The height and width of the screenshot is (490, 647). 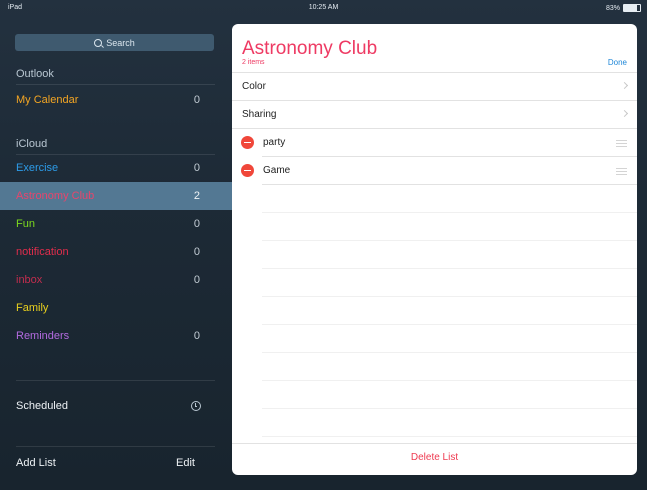 I want to click on battery-icon, so click(x=632, y=8).